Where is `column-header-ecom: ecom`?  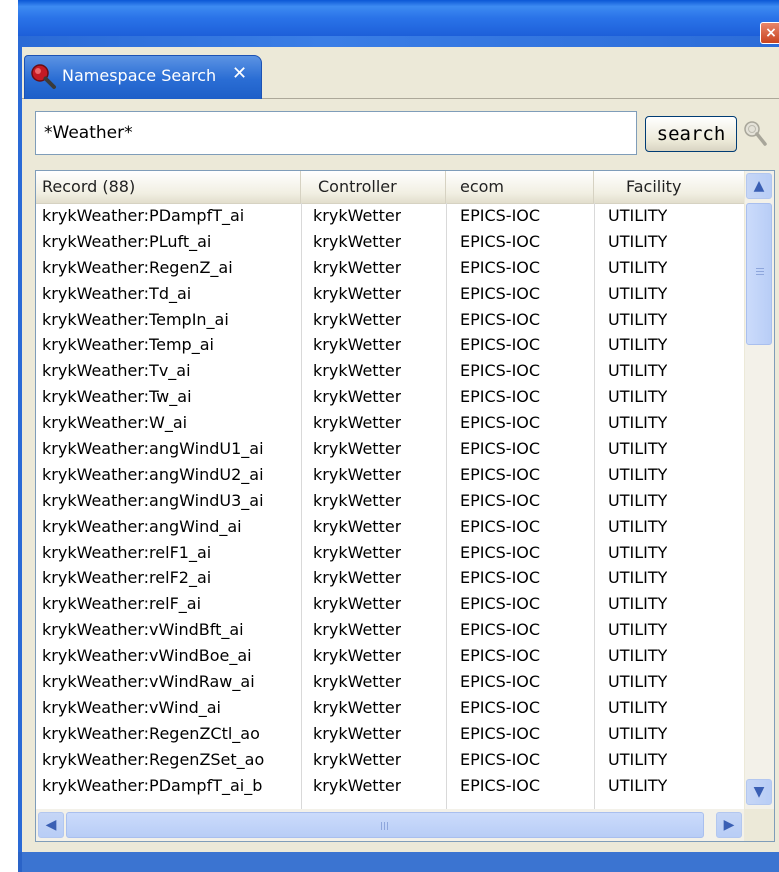 column-header-ecom: ecom is located at coordinates (520, 187).